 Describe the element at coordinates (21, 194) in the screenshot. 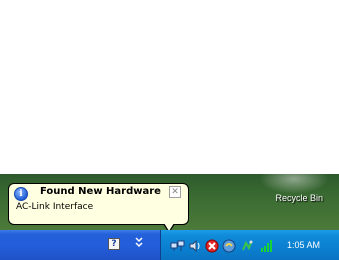

I see `info-icon: i` at that location.